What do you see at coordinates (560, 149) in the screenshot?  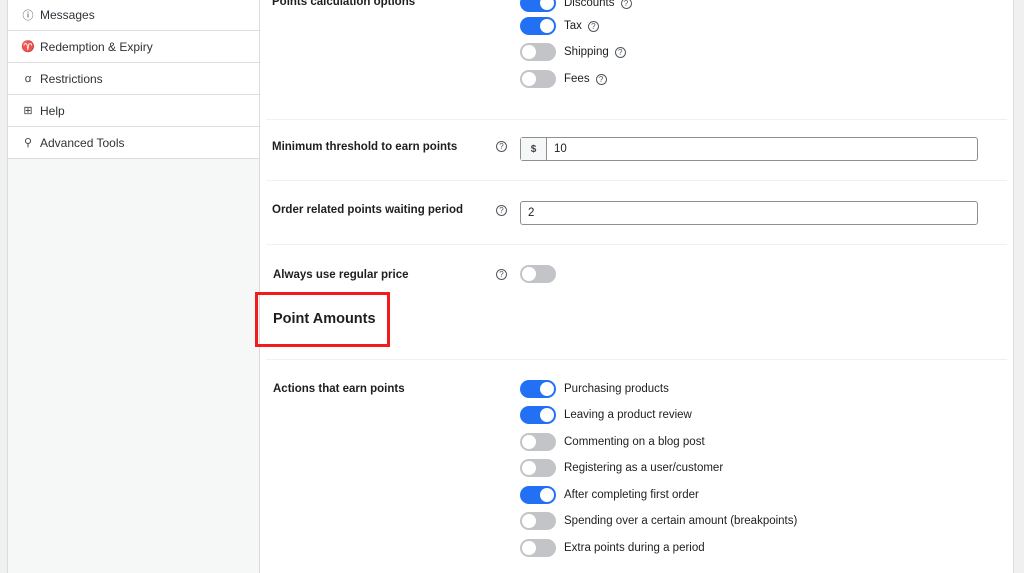 I see `min-threshold-value: 10` at bounding box center [560, 149].